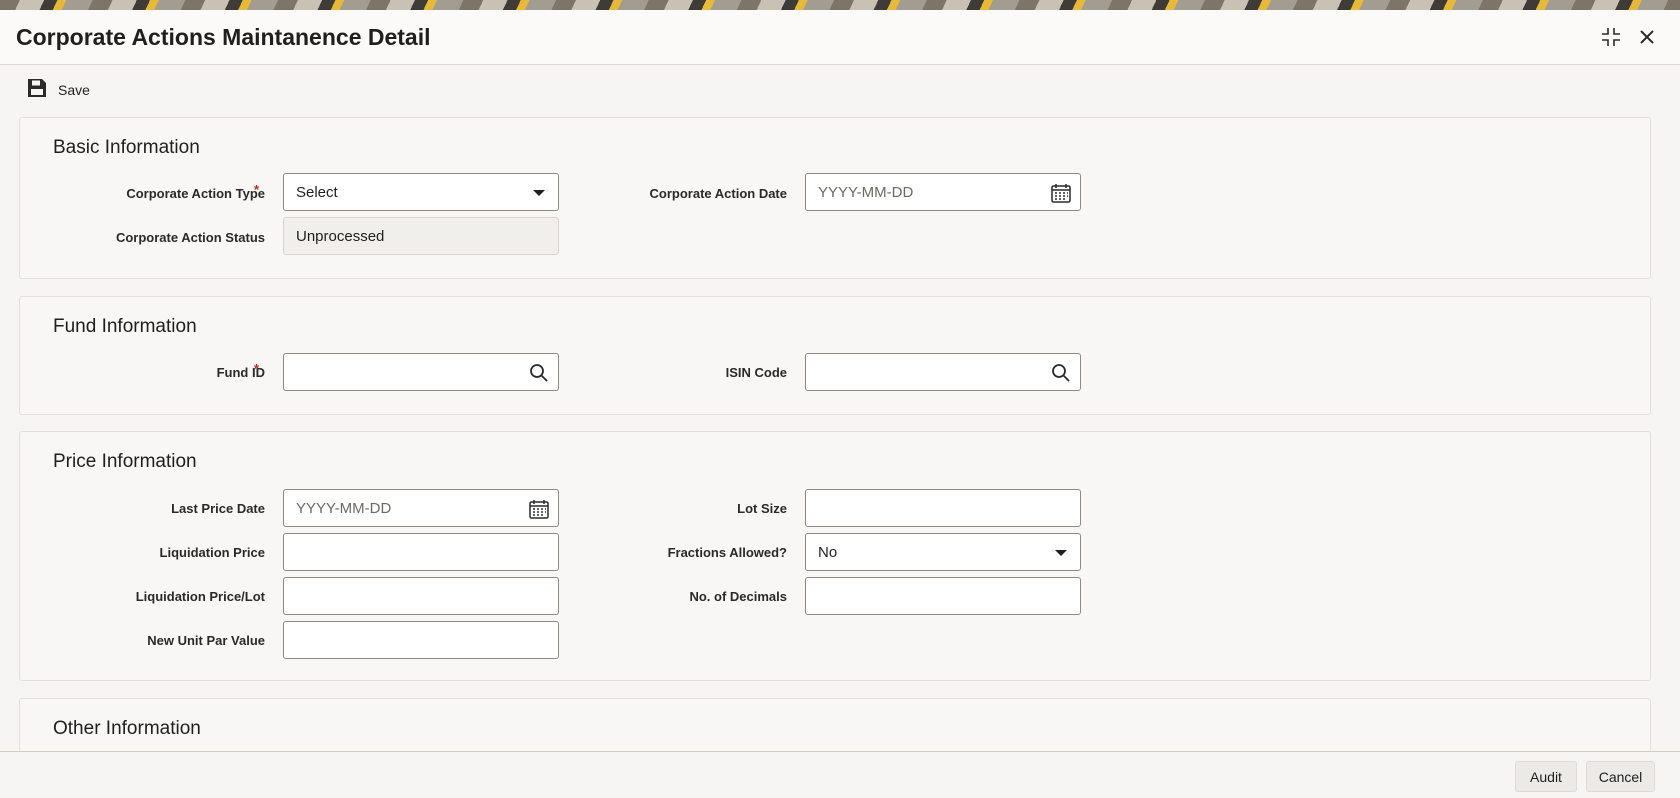 The height and width of the screenshot is (798, 1680). I want to click on save-icon, so click(37, 90).